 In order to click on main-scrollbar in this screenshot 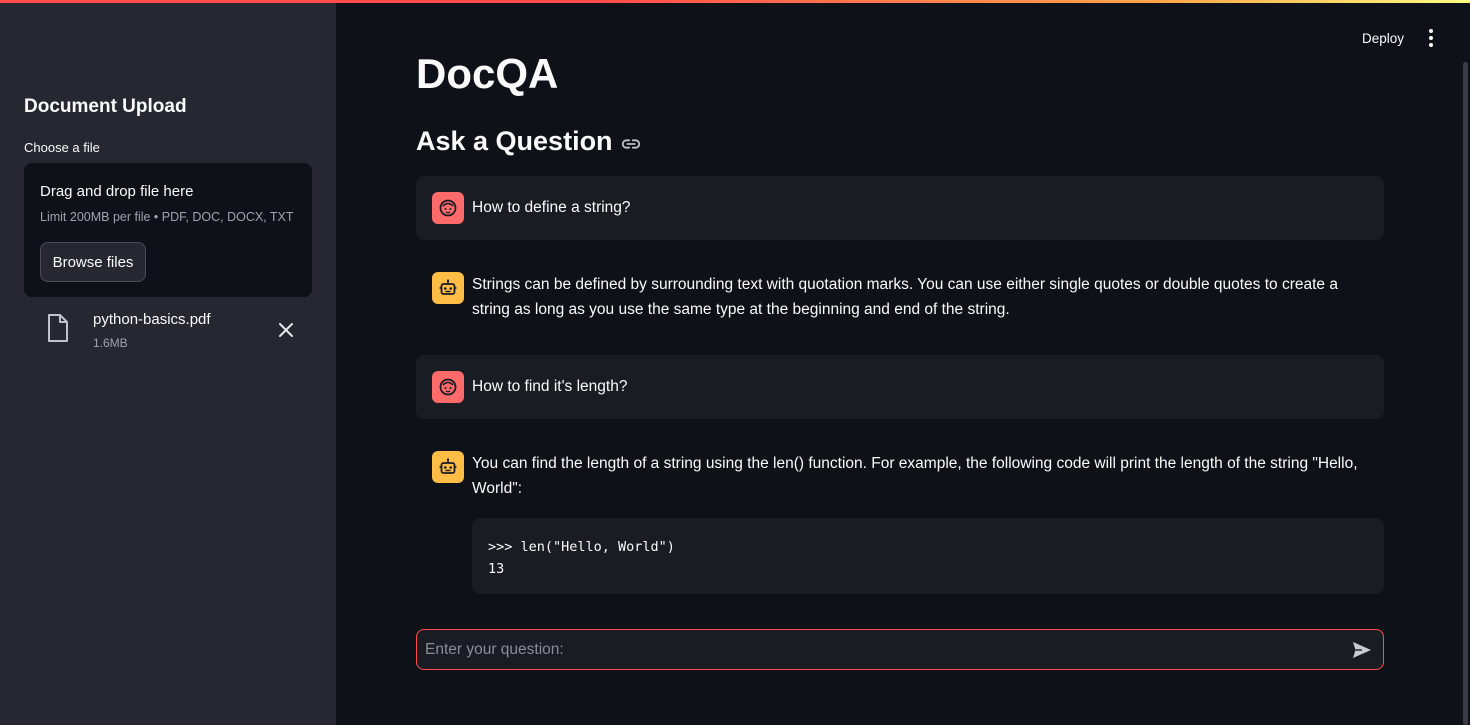, I will do `click(1465, 393)`.